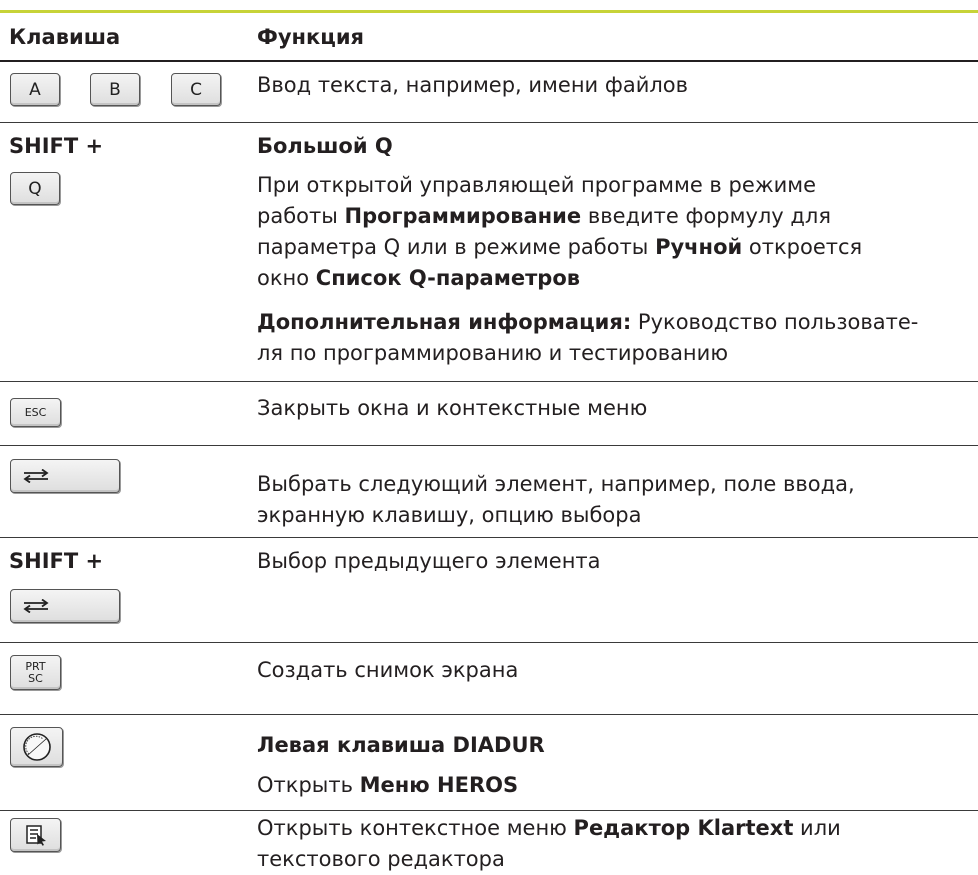  Describe the element at coordinates (419, 278) in the screenshot. I see `row-text-q-line4: окно Список Q-параметров` at that location.